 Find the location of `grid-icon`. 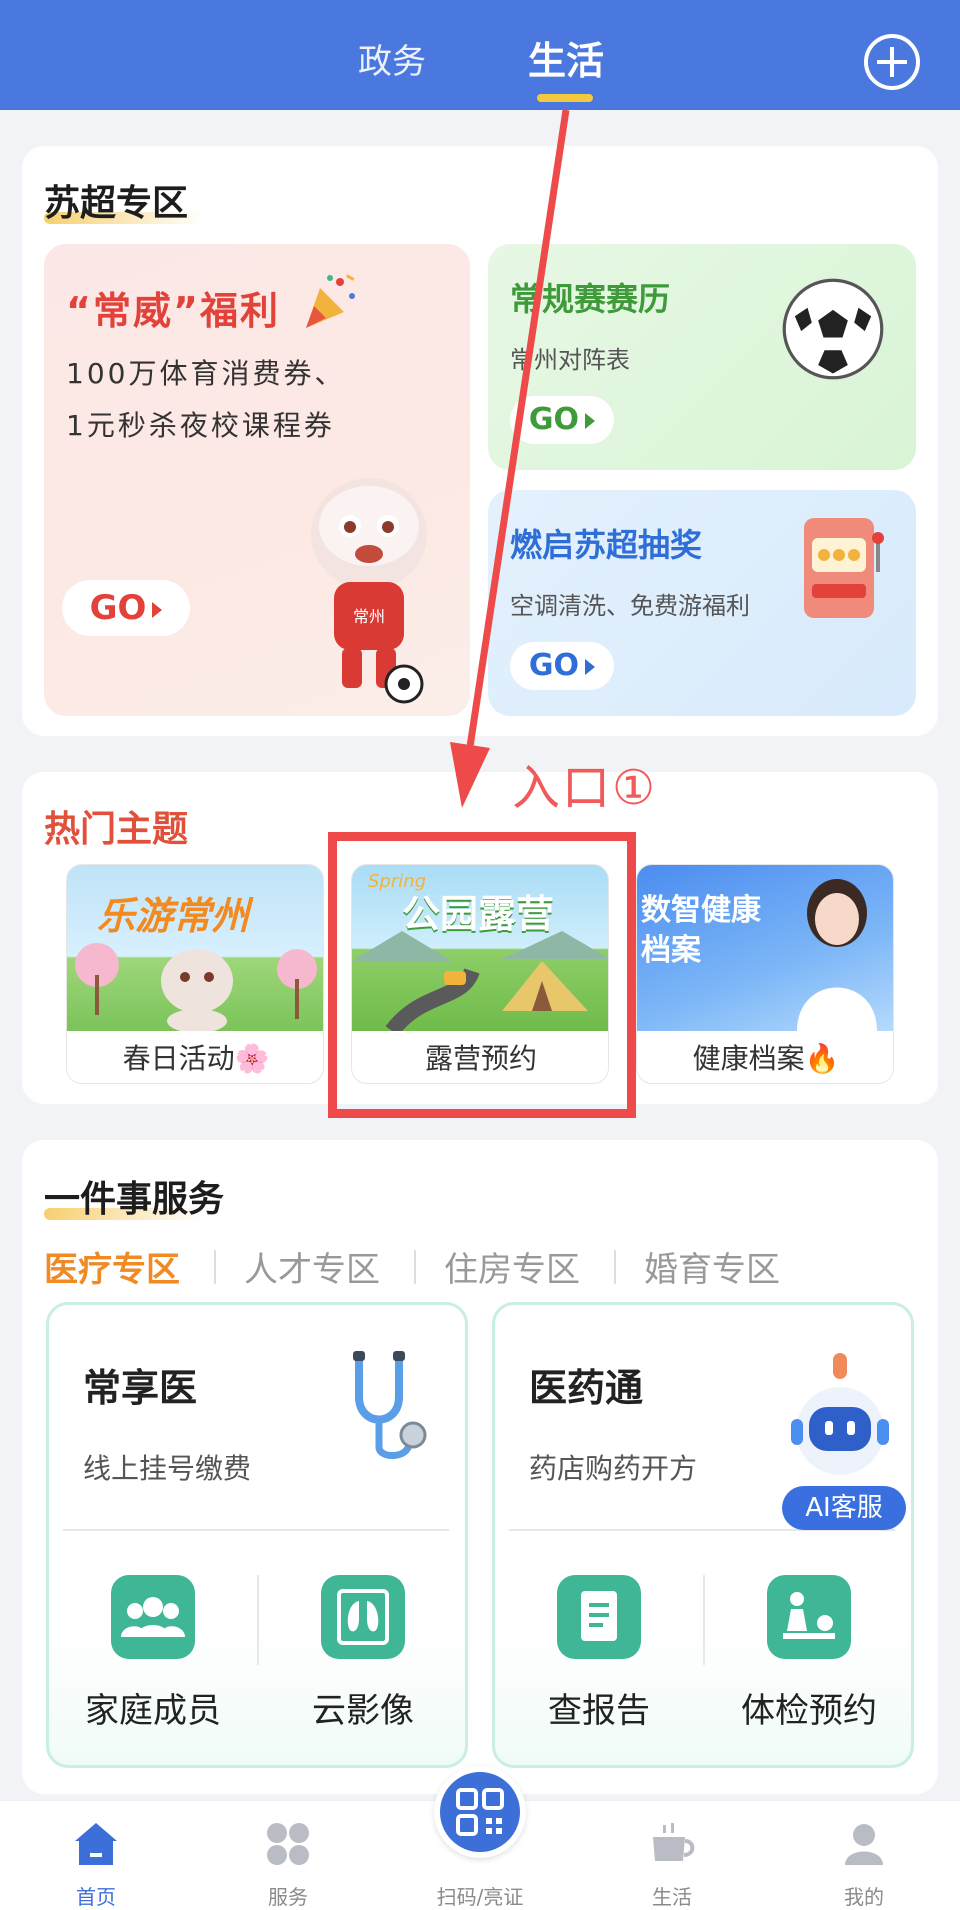

grid-icon is located at coordinates (288, 1844).